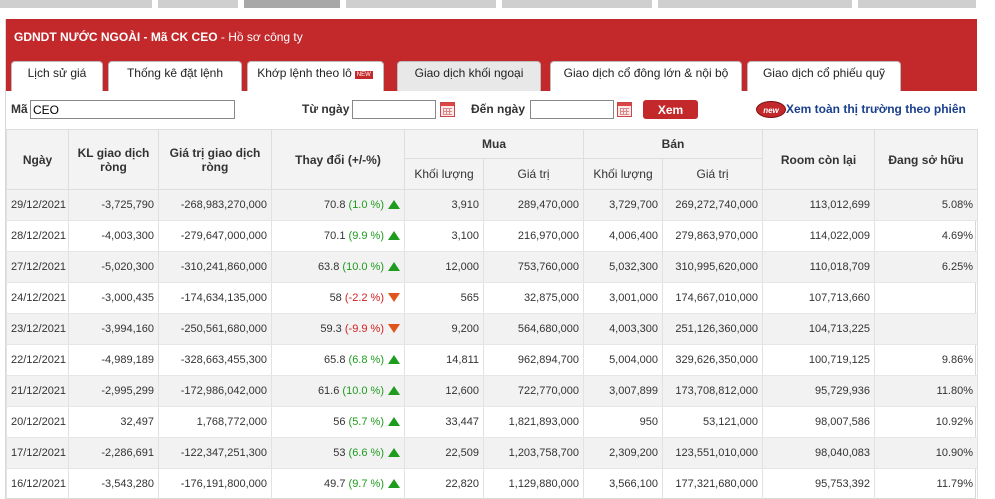  Describe the element at coordinates (444, 329) in the screenshot. I see `buy-volume-cell: 9,200` at that location.